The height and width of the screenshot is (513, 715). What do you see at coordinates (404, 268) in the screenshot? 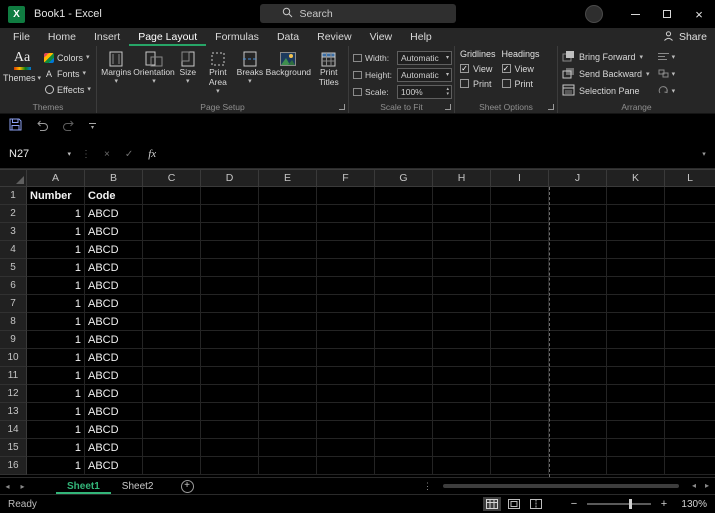
I see `cell-G5` at bounding box center [404, 268].